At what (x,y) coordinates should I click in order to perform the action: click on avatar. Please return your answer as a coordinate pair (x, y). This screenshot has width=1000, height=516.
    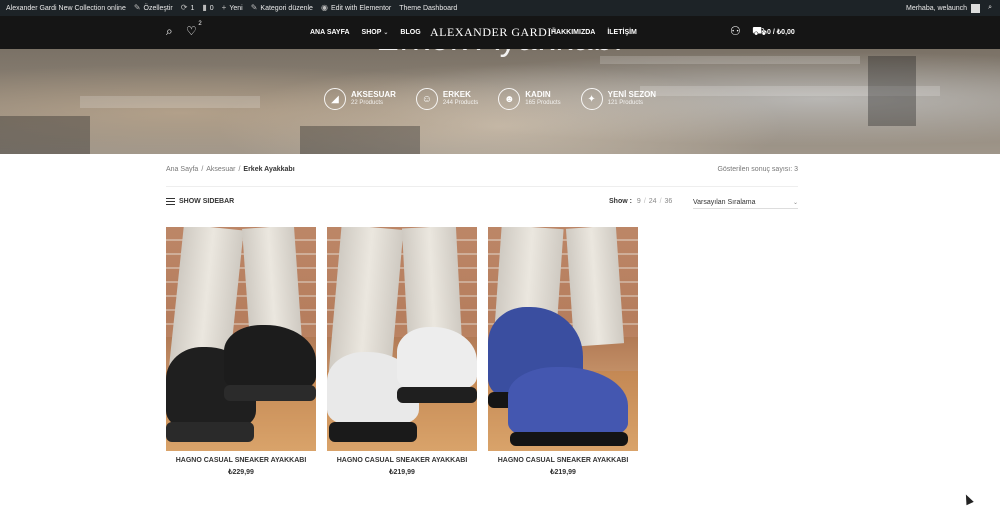
    Looking at the image, I should click on (976, 8).